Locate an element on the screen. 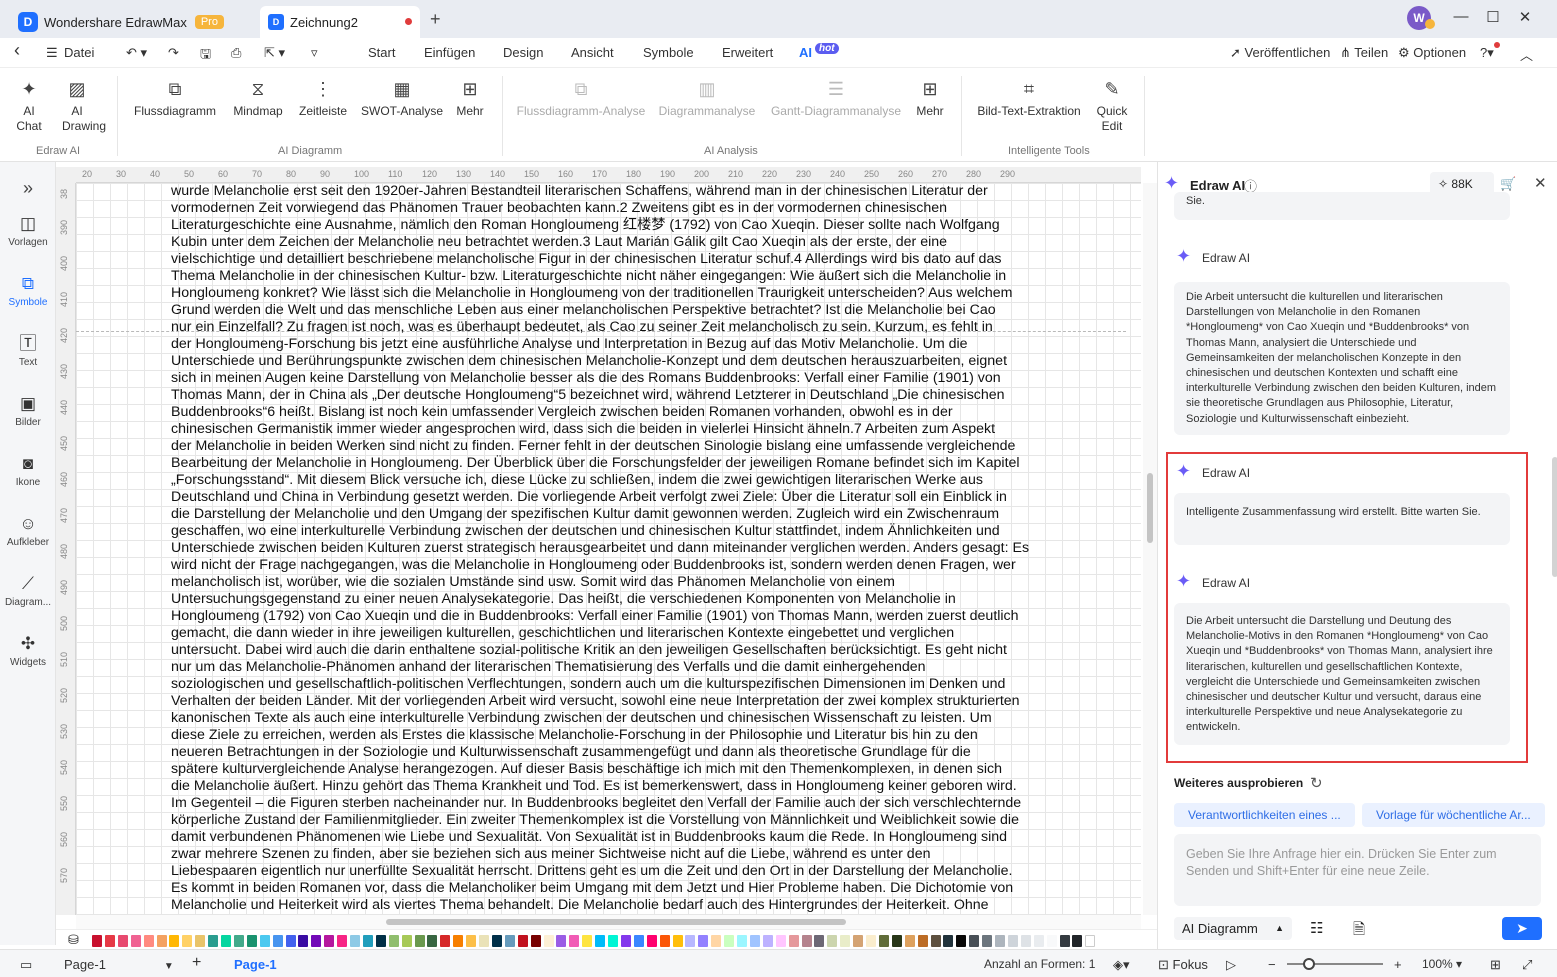  mode-select: AI Diagramm ▲ is located at coordinates (1233, 928).